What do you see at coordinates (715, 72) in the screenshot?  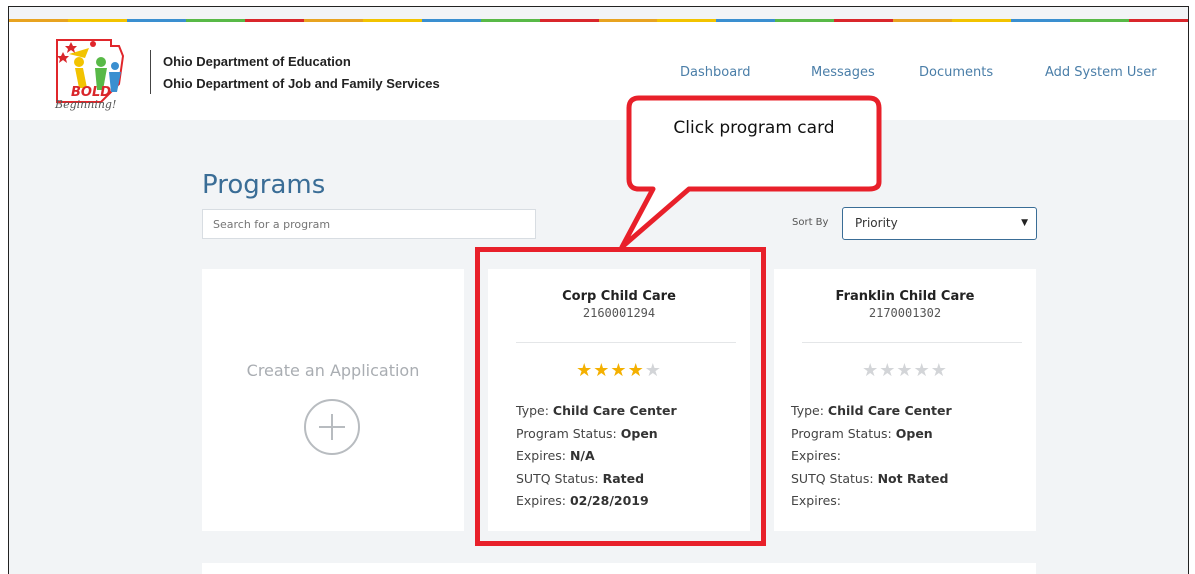 I see `nav-dashboard: Dashboard` at bounding box center [715, 72].